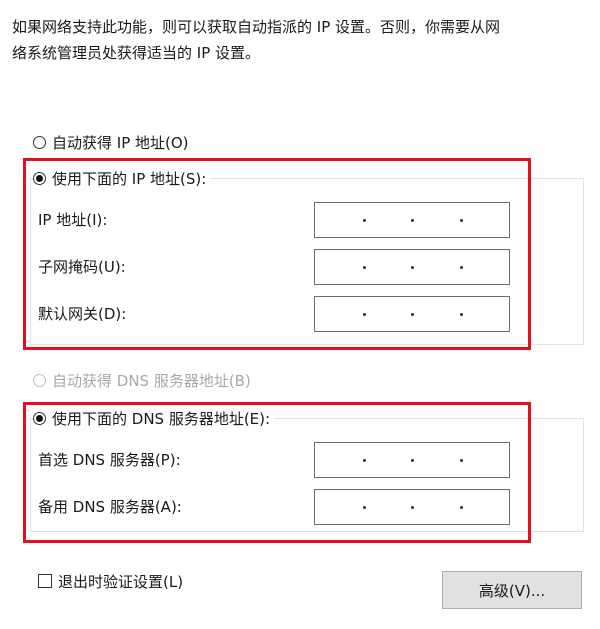 This screenshot has width=600, height=629. I want to click on validate-on-exit-checkbox: 退出时验证设置(L), so click(110, 581).